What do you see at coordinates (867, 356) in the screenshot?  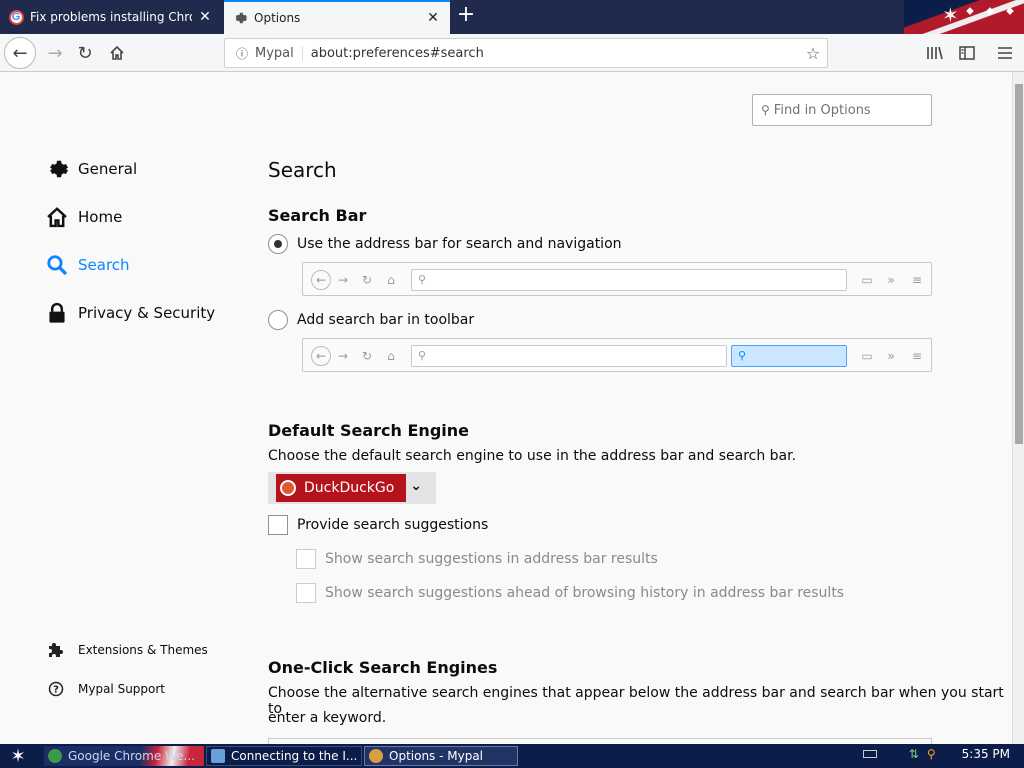 I see `sidebar-icon: ▭` at bounding box center [867, 356].